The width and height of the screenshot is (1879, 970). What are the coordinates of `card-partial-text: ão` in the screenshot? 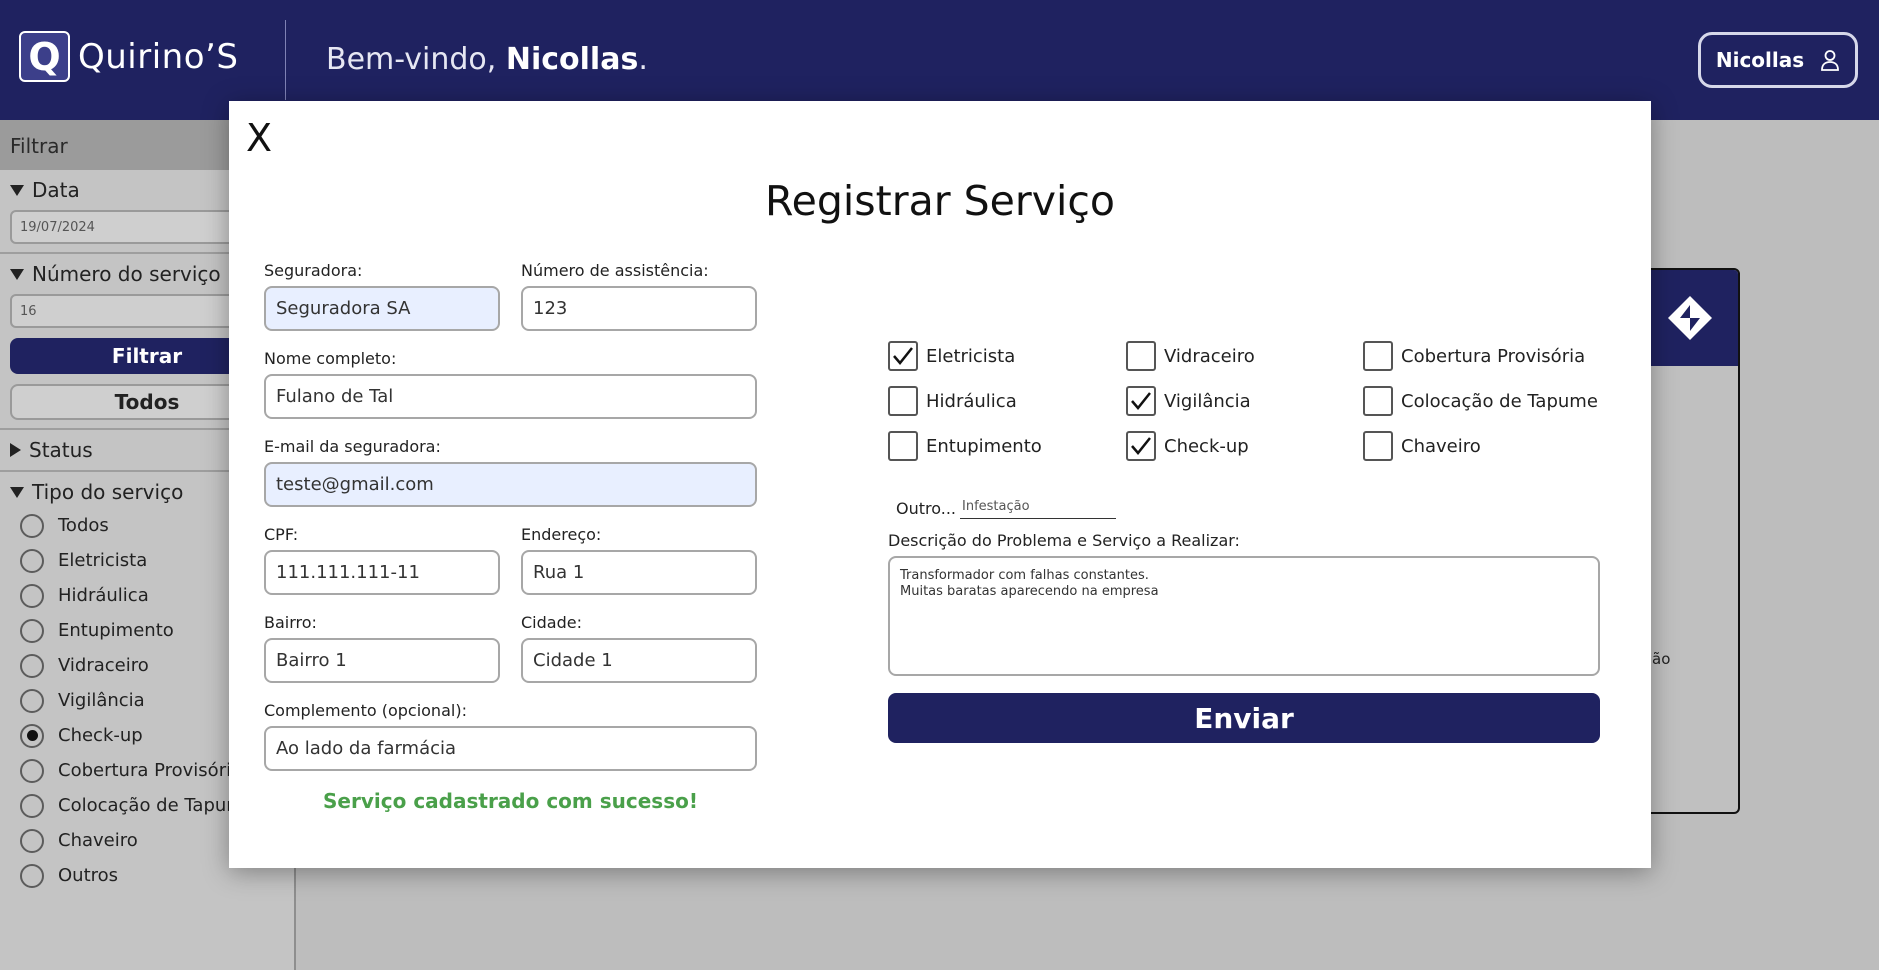 It's located at (1661, 659).